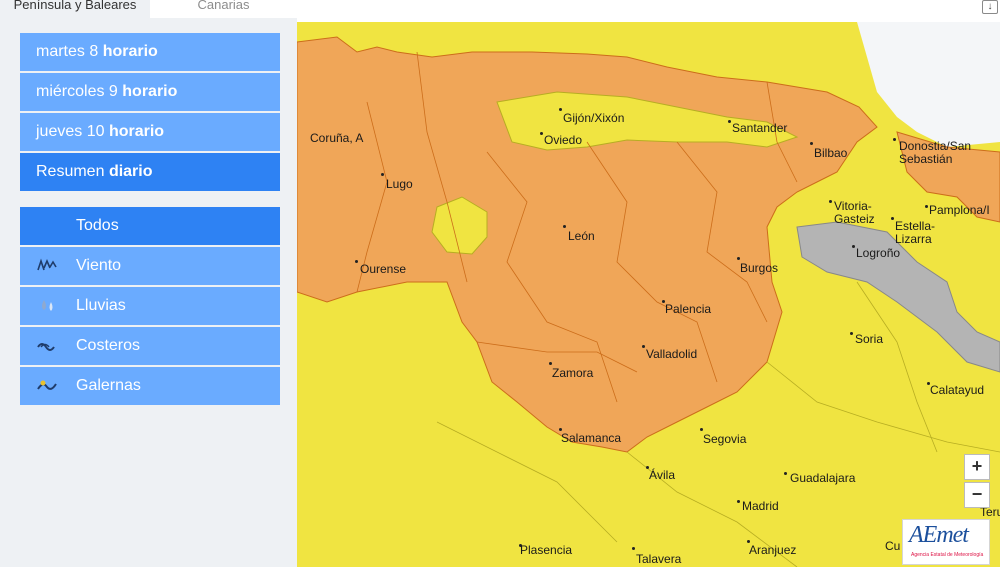 The image size is (1000, 567). What do you see at coordinates (725, 439) in the screenshot?
I see `city-label: Segovia` at bounding box center [725, 439].